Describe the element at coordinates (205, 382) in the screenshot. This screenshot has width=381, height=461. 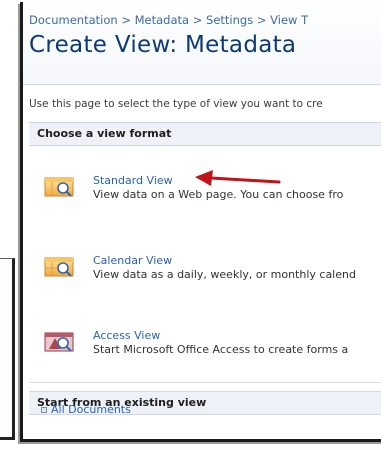
I see `section-divider` at that location.